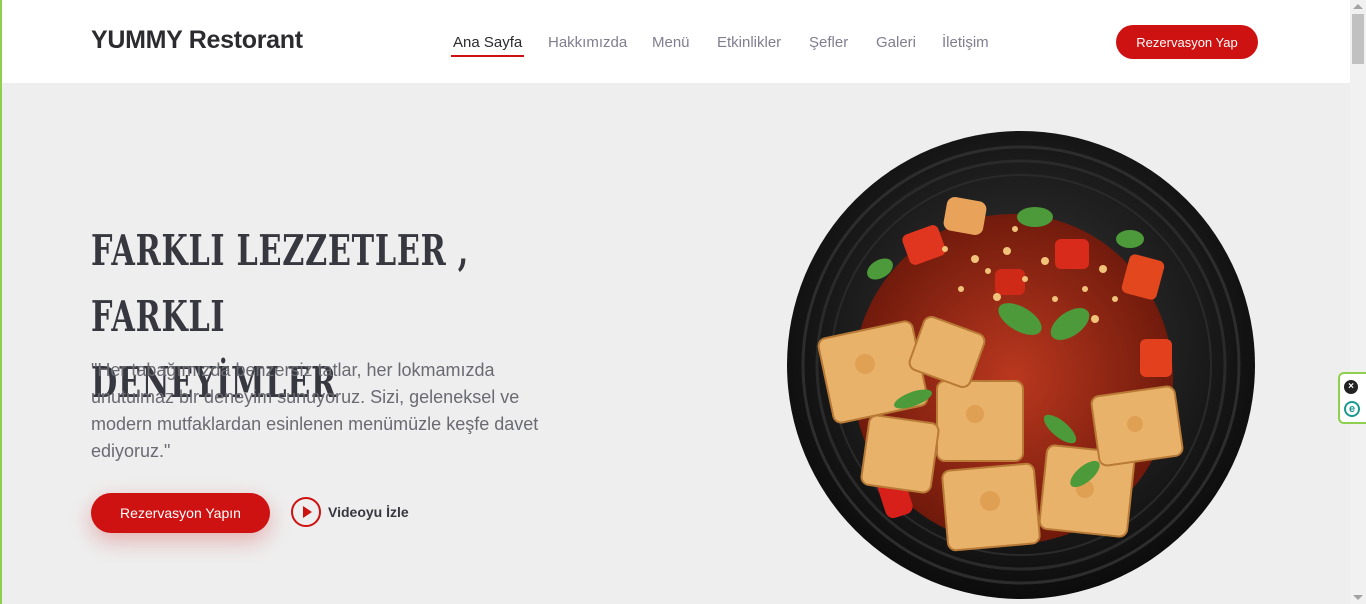 The image size is (1366, 604). I want to click on nav-item-galeri: Galeri, so click(896, 42).